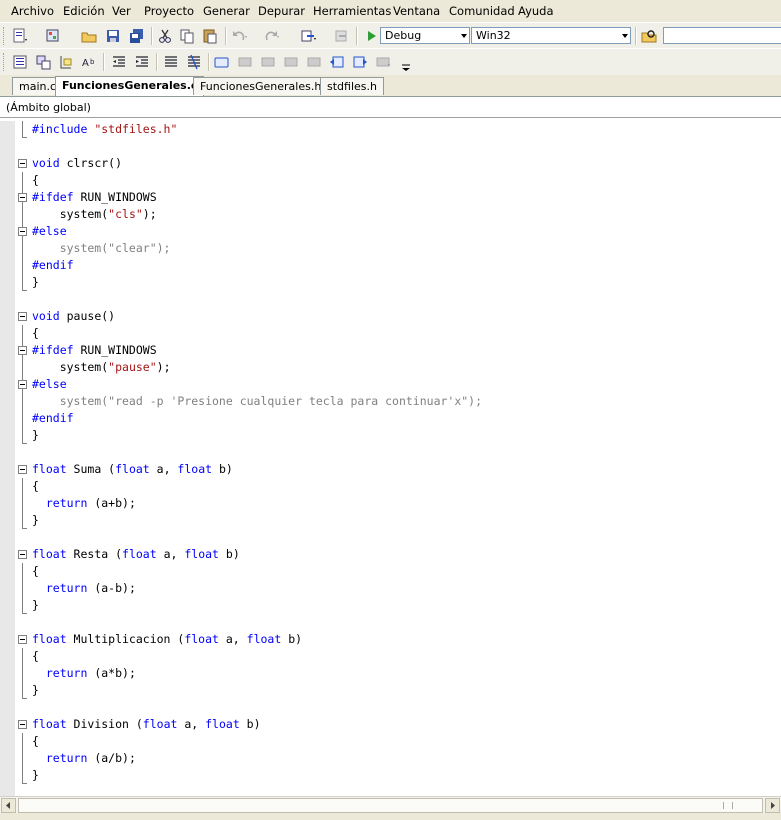 This screenshot has width=781, height=820. I want to click on add-new-item-icon, so click(20, 36).